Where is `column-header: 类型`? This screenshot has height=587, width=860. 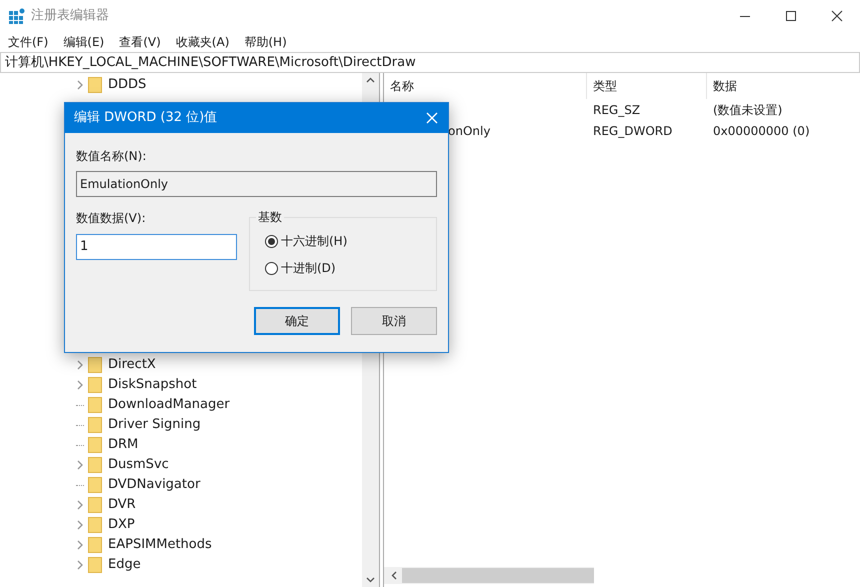
column-header: 类型 is located at coordinates (647, 86).